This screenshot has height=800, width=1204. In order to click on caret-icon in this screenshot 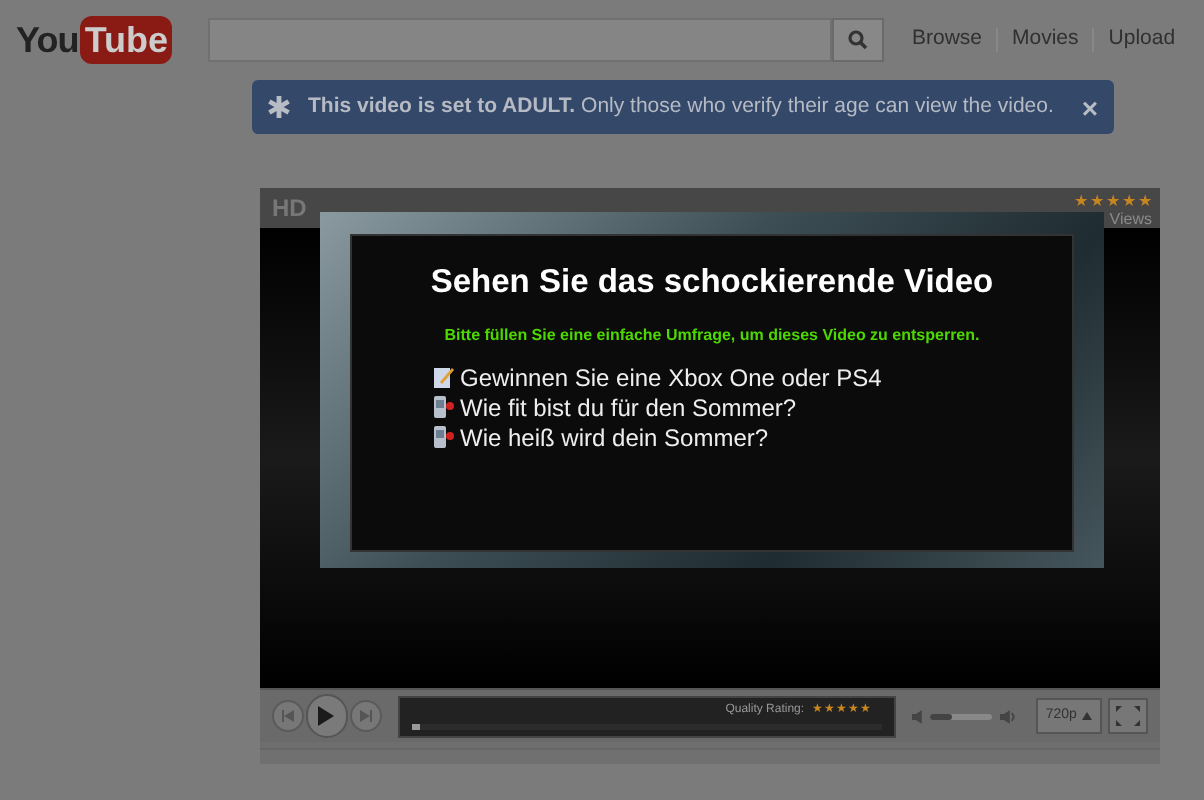, I will do `click(1087, 716)`.